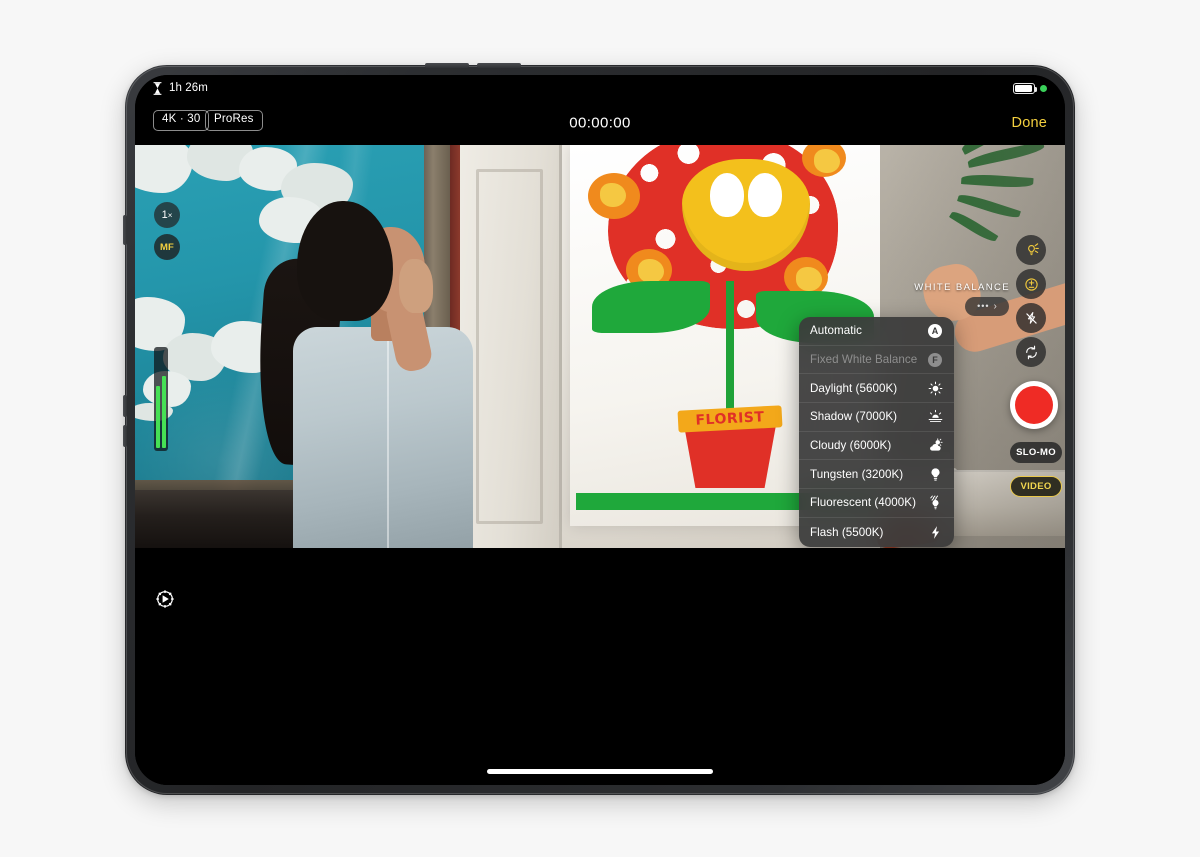 This screenshot has width=1200, height=857. Describe the element at coordinates (600, 771) in the screenshot. I see `home-indicator` at that location.